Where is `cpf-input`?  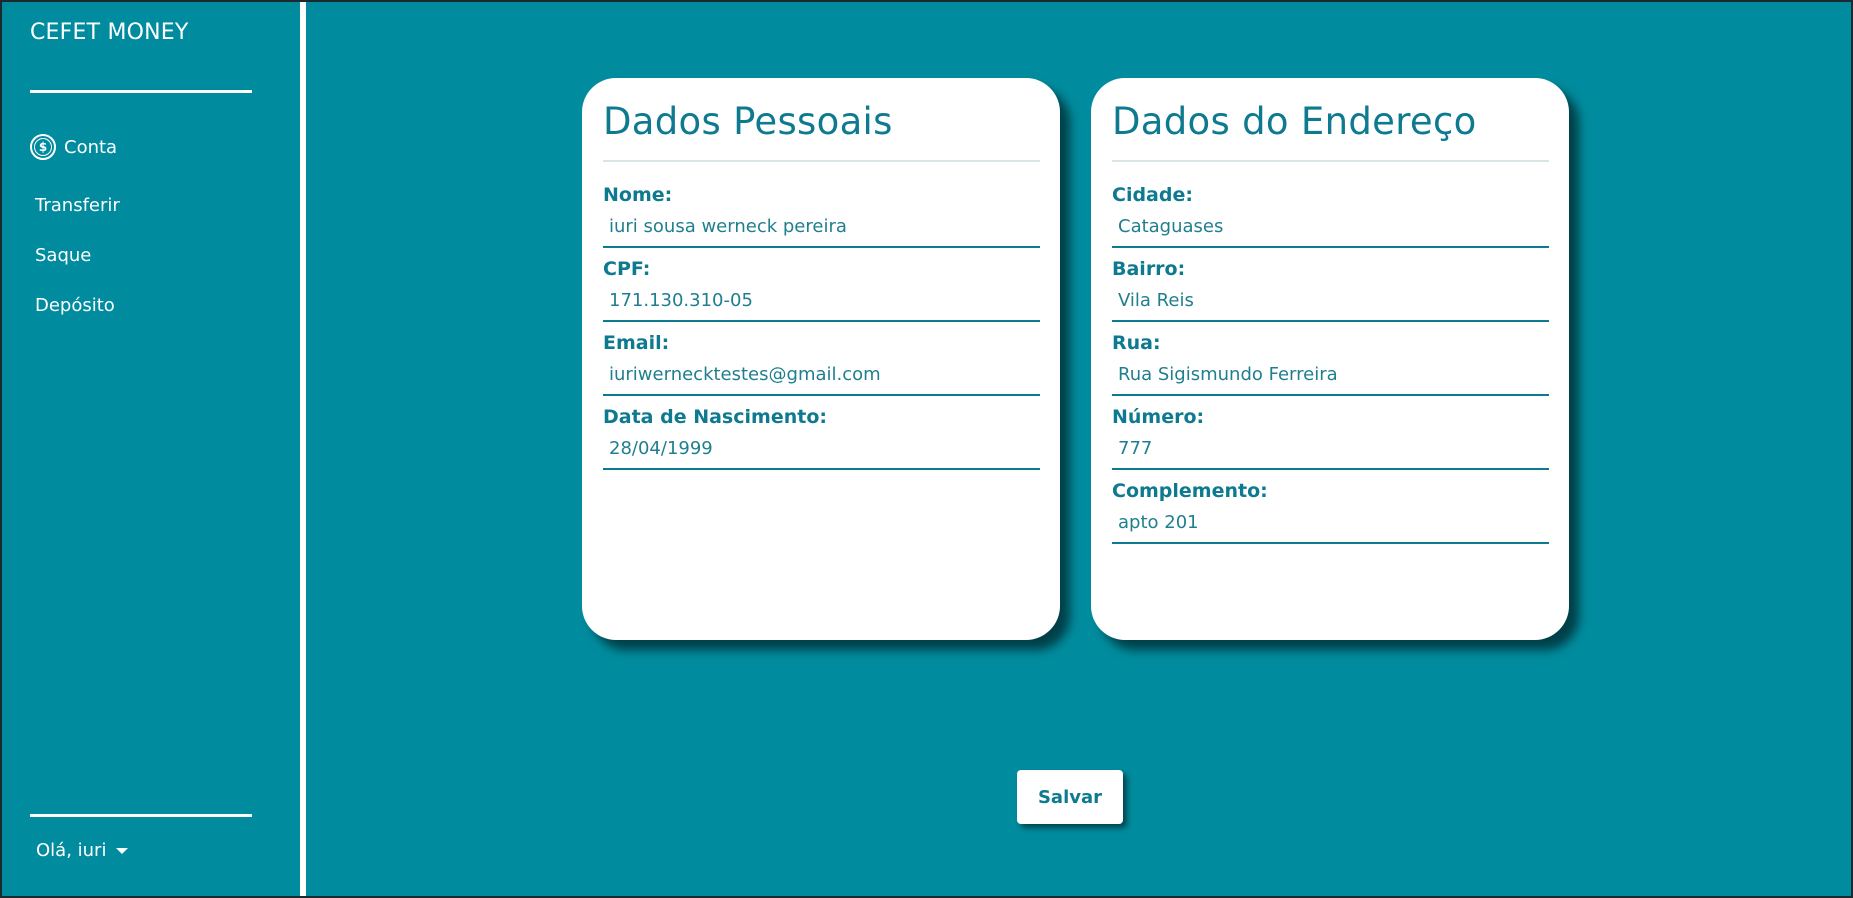
cpf-input is located at coordinates (821, 301).